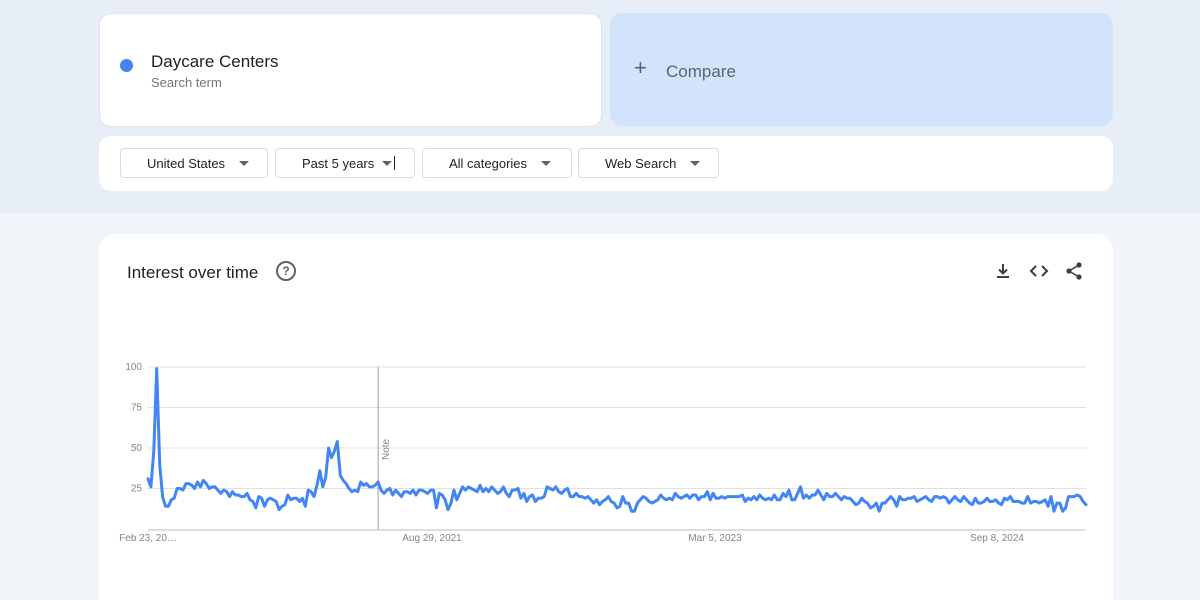 This screenshot has height=600, width=1200. Describe the element at coordinates (641, 163) in the screenshot. I see `search-type-filter-label: Web Search` at that location.